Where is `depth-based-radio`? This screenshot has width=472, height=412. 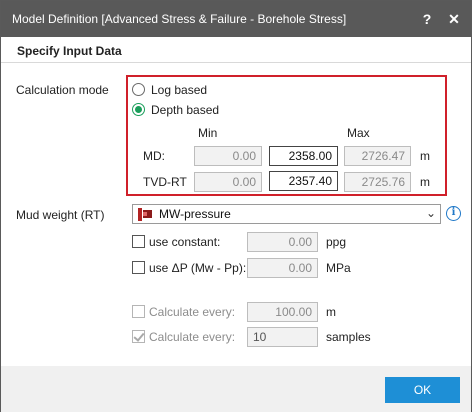 depth-based-radio is located at coordinates (138, 109).